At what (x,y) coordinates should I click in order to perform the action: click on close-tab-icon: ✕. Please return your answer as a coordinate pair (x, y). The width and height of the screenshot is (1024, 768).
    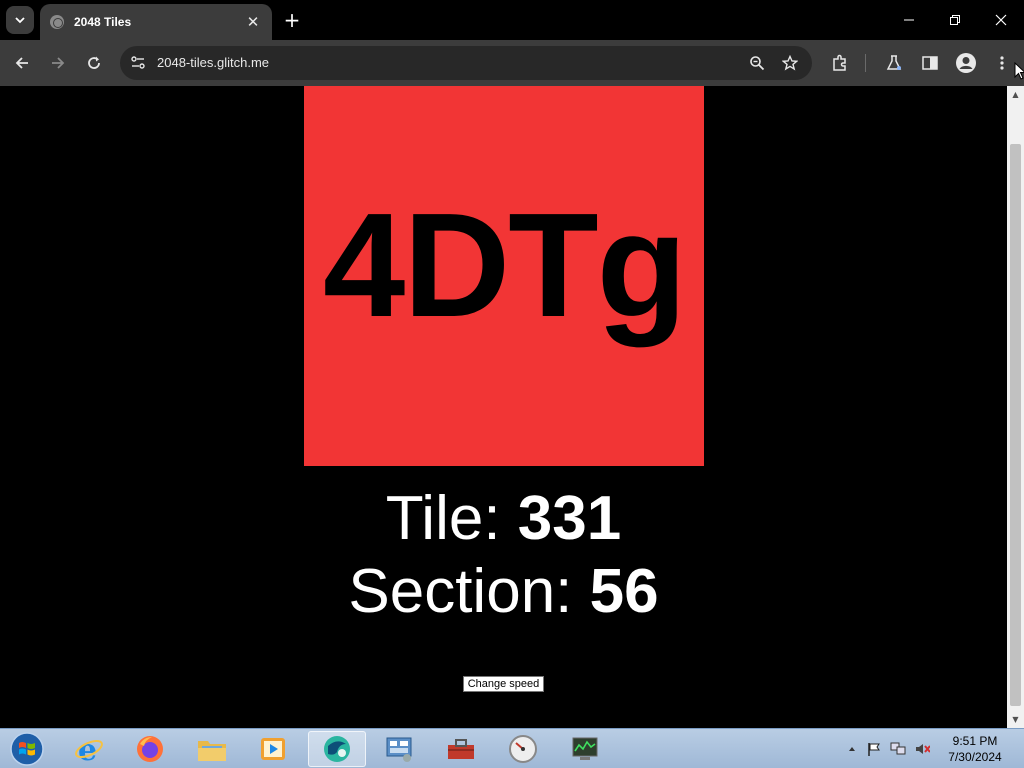
    Looking at the image, I should click on (253, 22).